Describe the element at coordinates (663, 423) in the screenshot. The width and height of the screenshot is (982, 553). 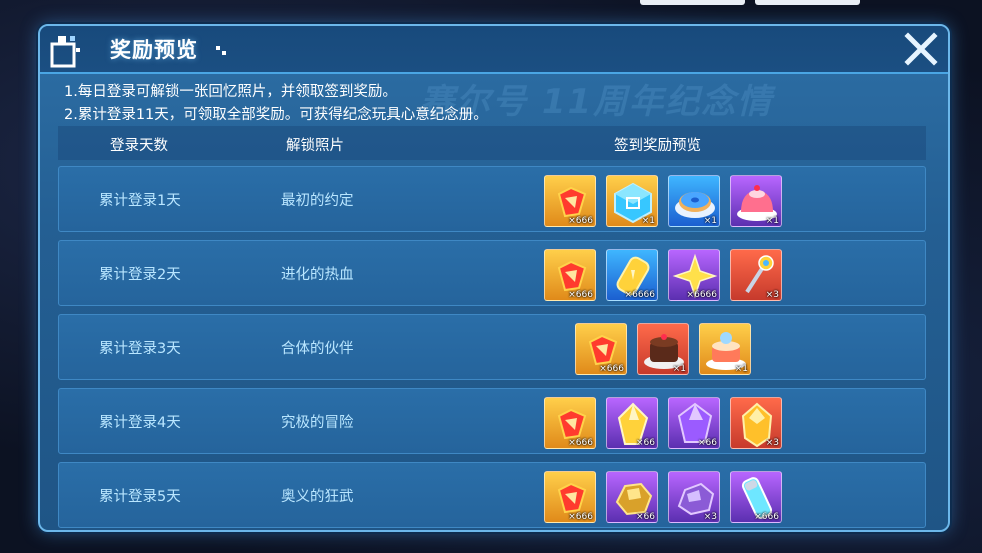
I see `reward-items: ×666 ×66 ×66 ×3` at that location.